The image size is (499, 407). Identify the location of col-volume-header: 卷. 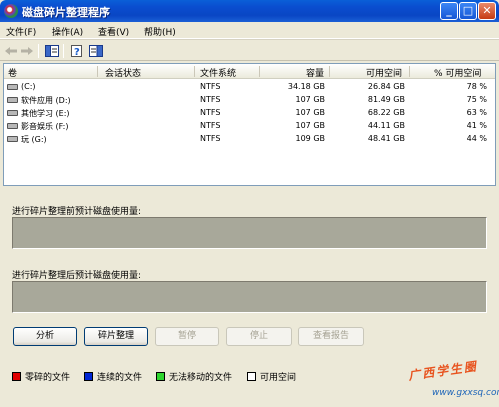
(12, 72).